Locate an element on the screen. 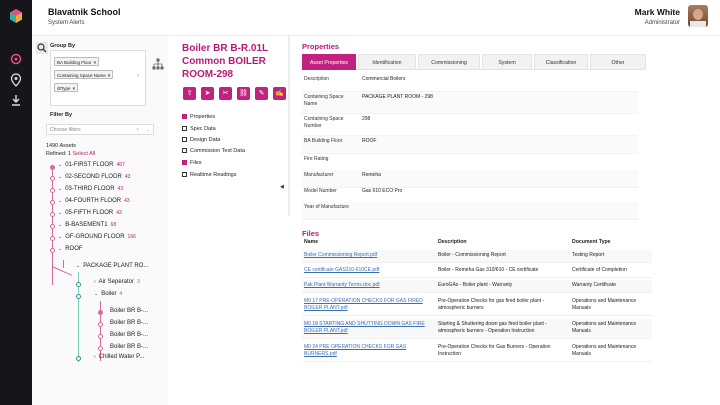  app-logo-icon is located at coordinates (16, 16).